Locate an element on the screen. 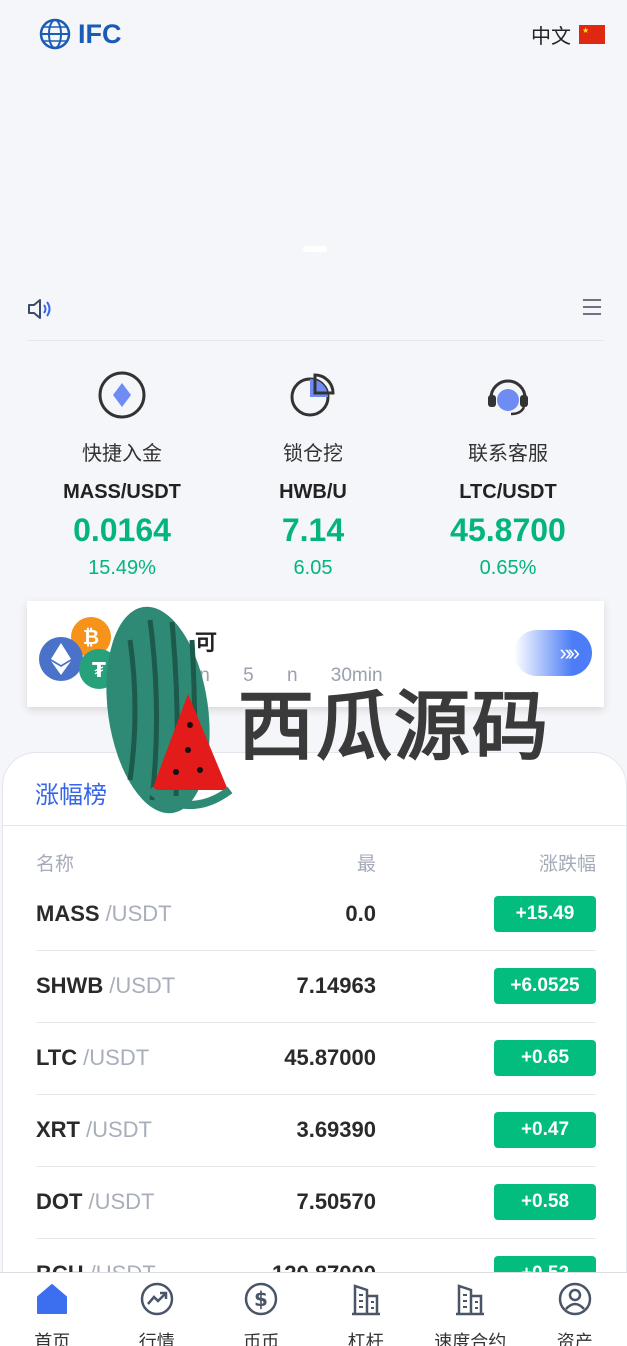  leverage-icon is located at coordinates (365, 1300).